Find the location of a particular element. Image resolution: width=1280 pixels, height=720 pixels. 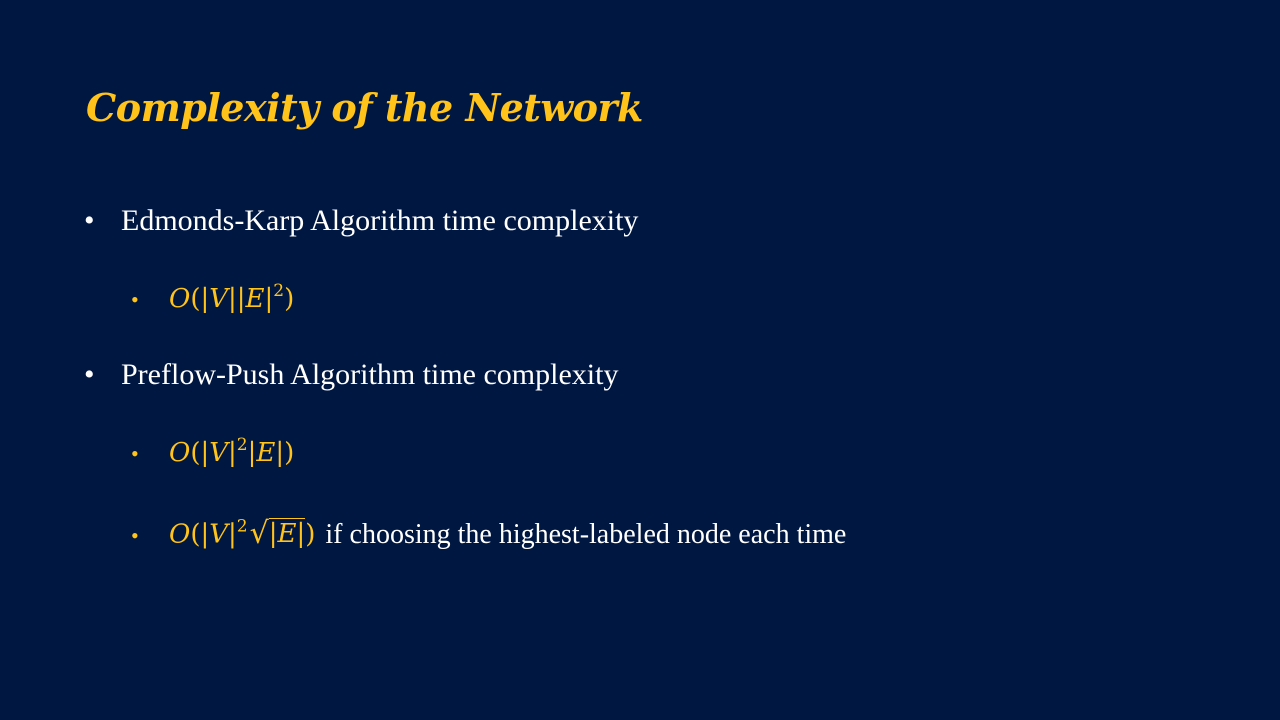

slide-title: Complexity of the Network is located at coordinates (364, 107).